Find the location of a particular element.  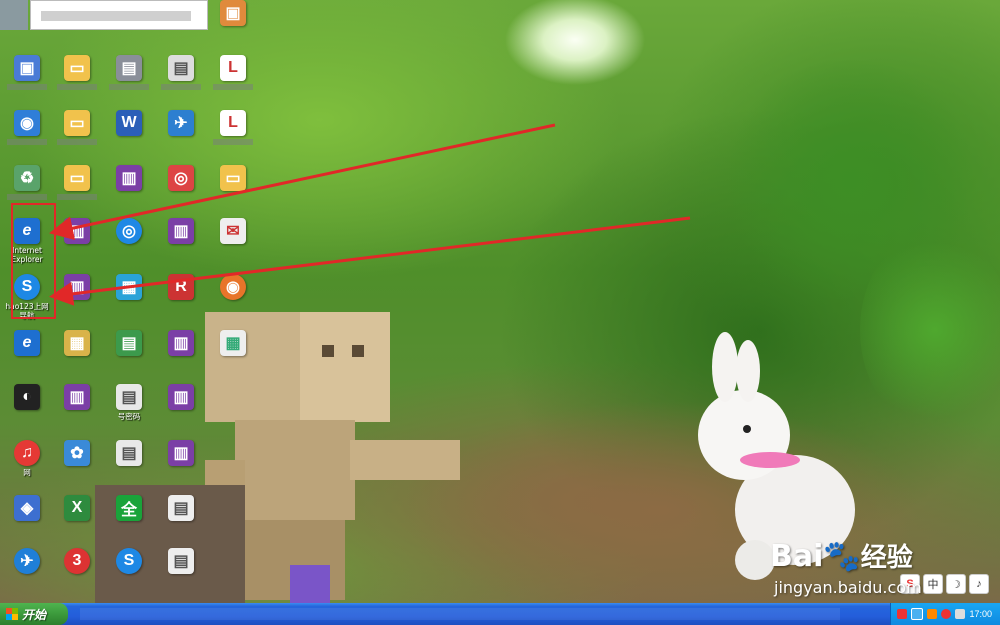

start-label: 开始 is located at coordinates (34, 614).